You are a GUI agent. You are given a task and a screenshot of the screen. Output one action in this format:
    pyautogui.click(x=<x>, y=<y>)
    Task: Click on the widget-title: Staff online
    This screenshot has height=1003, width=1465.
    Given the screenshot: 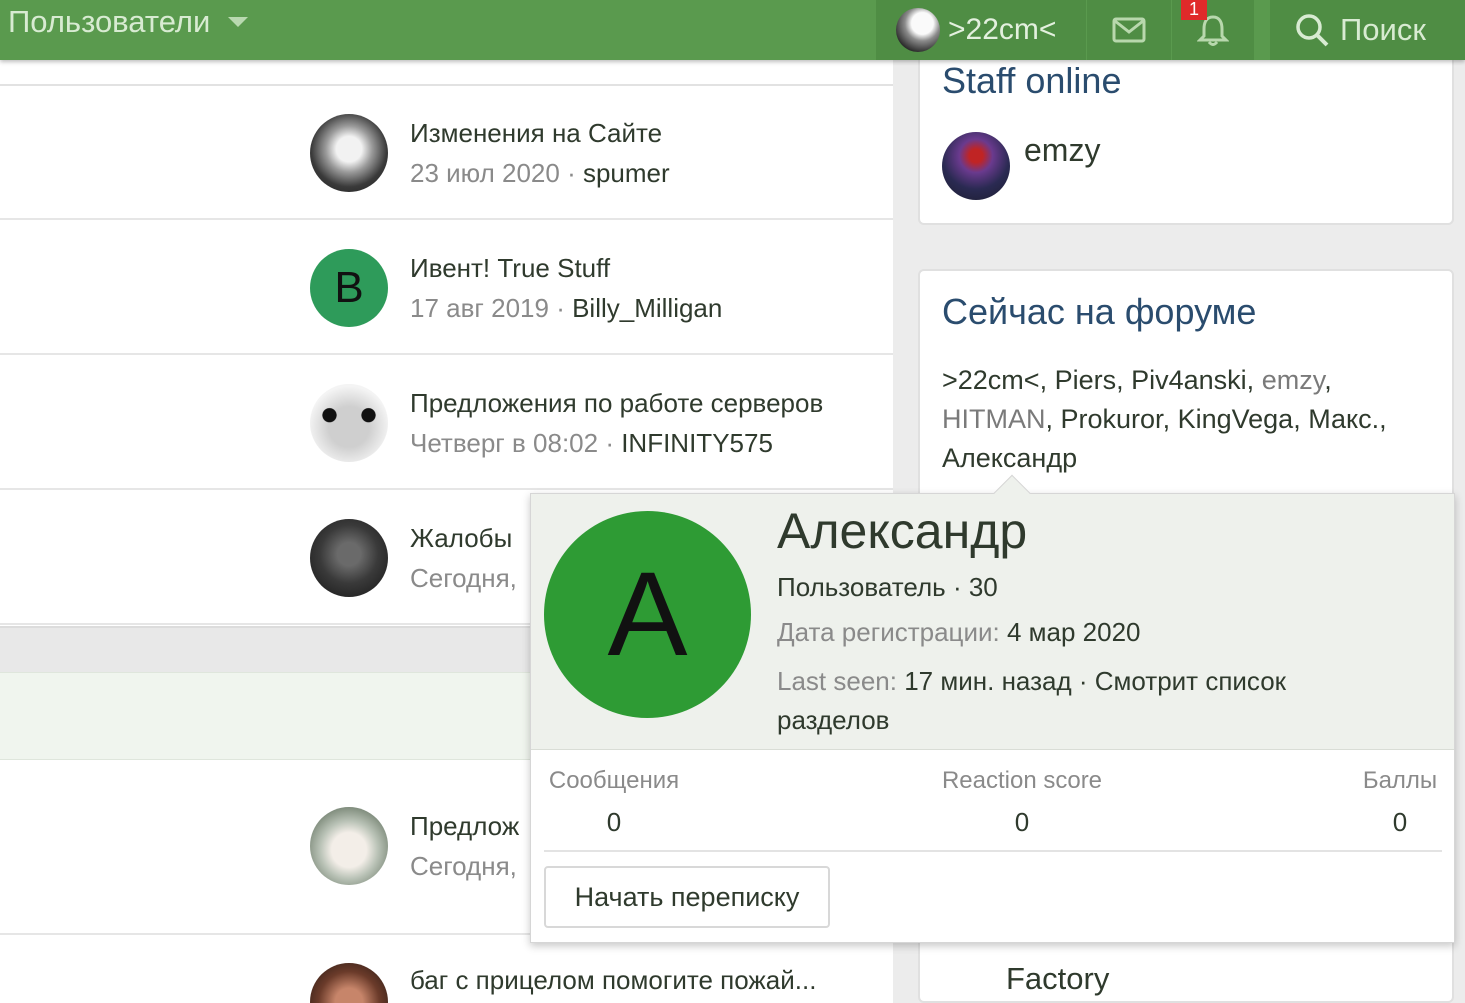 What is the action you would take?
    pyautogui.click(x=1032, y=80)
    